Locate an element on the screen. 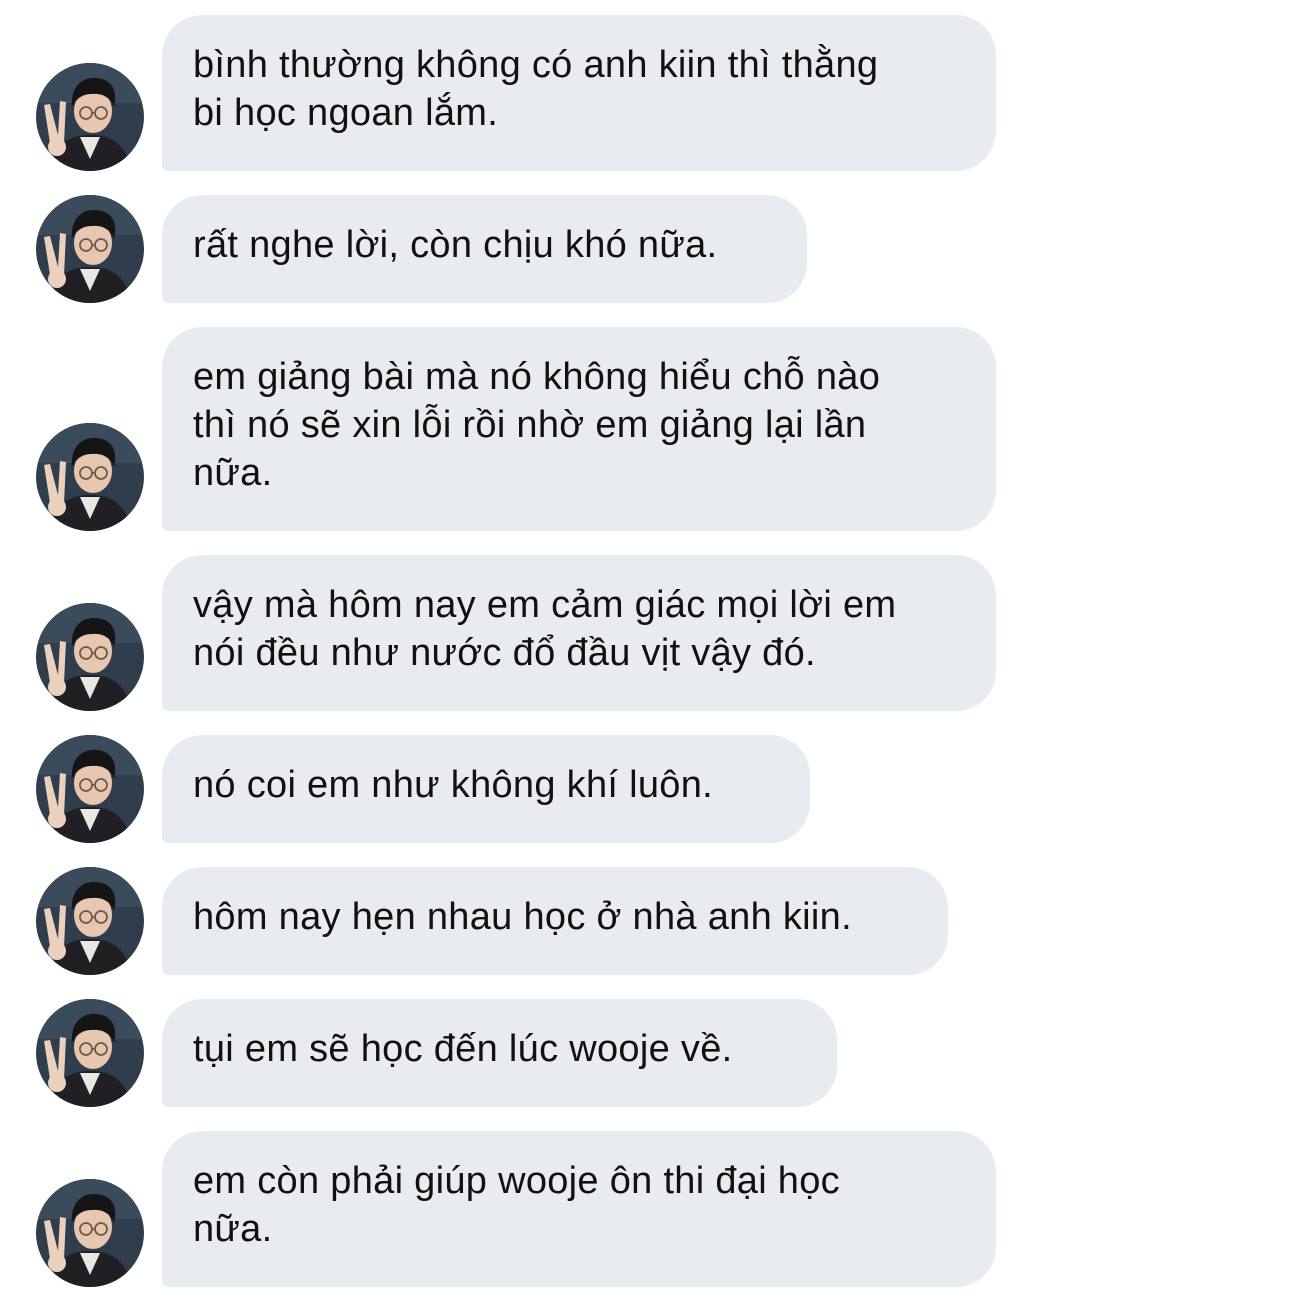 The image size is (1290, 1303). message-row: nó coi em như không khí luôn. is located at coordinates (645, 789).